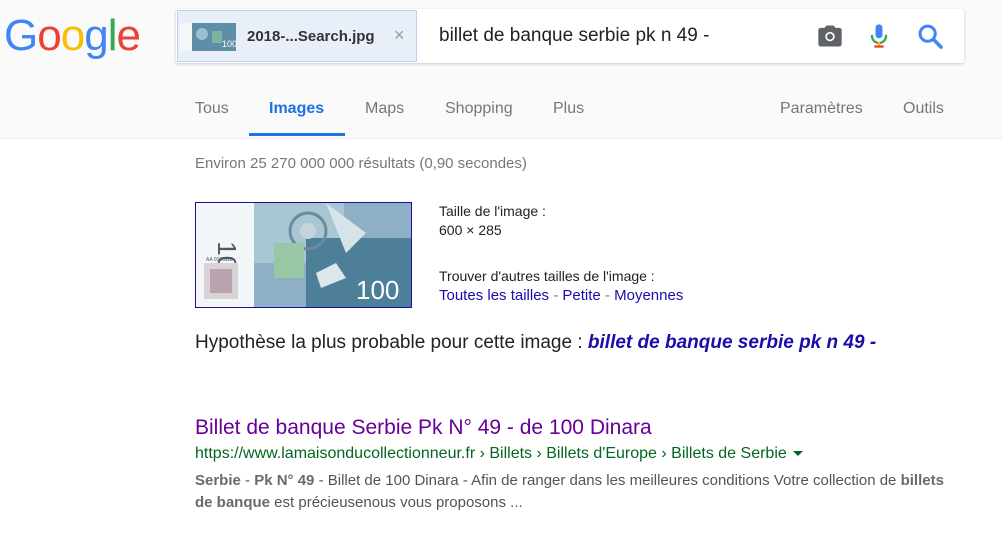 Image resolution: width=1002 pixels, height=533 pixels. I want to click on link-all-sizes: Toutes les tailles, so click(494, 295).